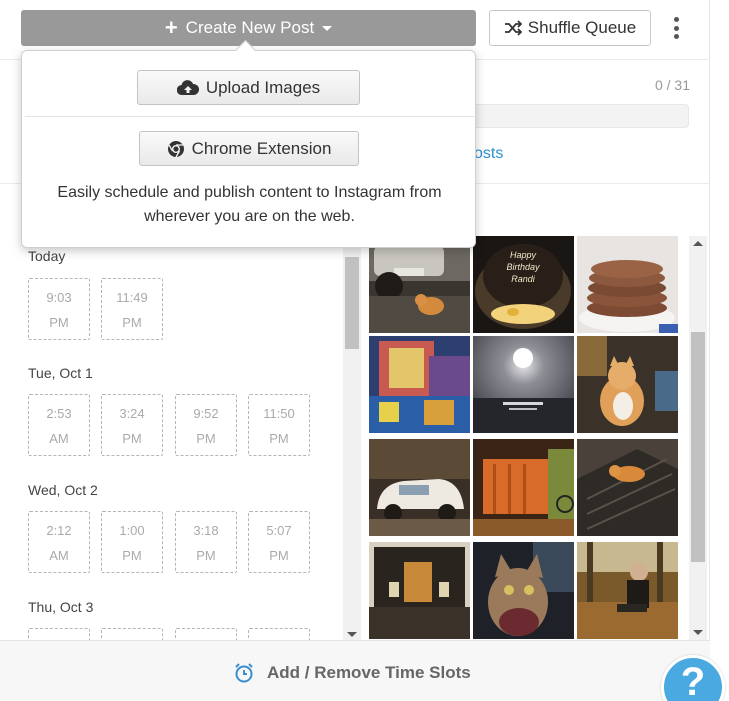  I want to click on photo-moon-over-sea, so click(523, 384).